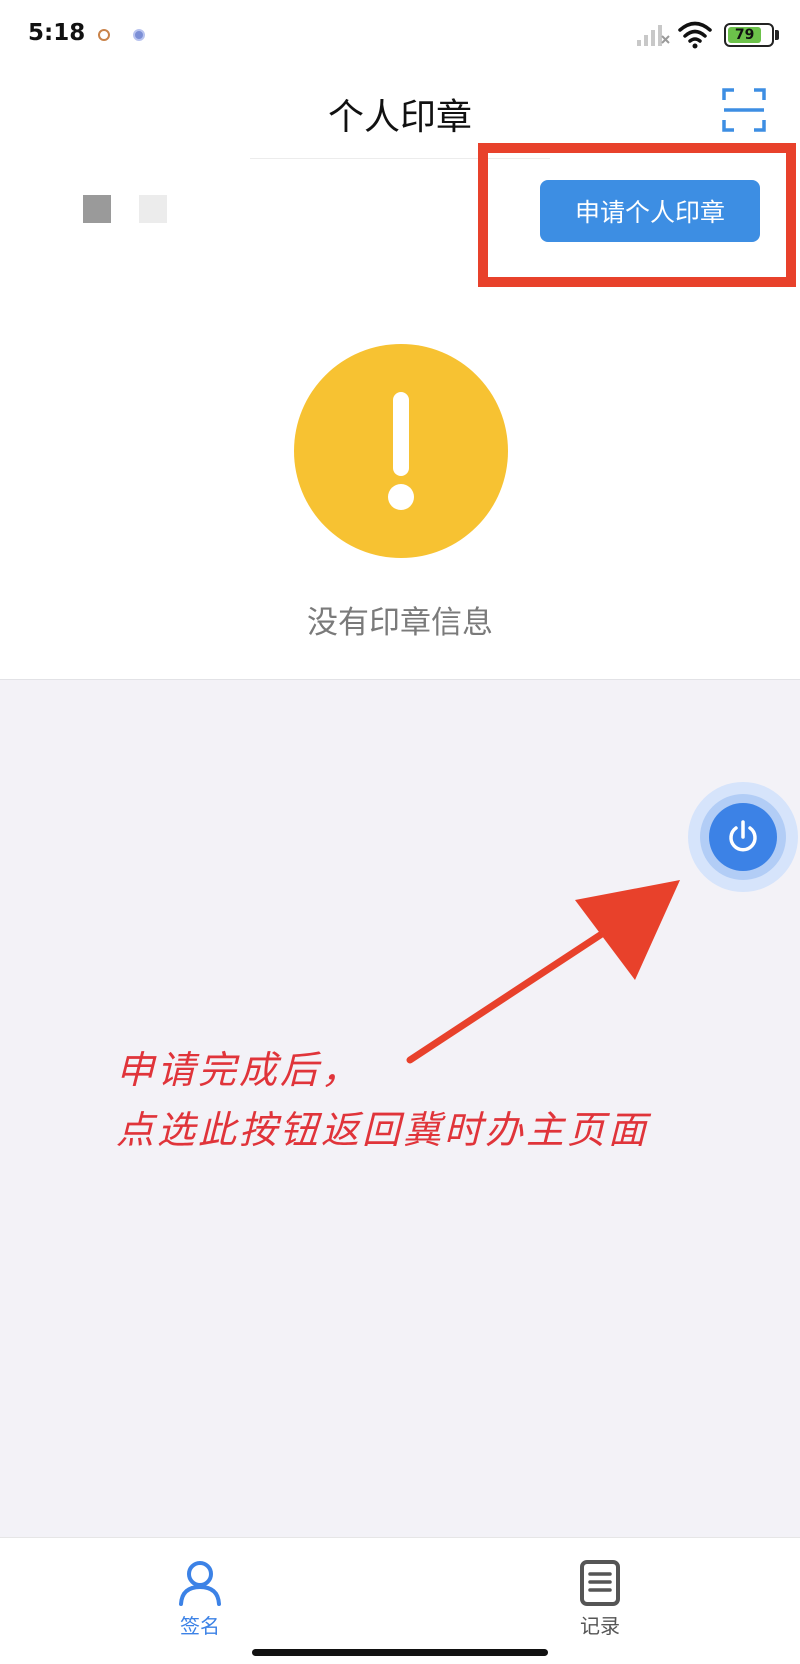  I want to click on apply-personal-seal-button: 申请个人印章, so click(650, 211).